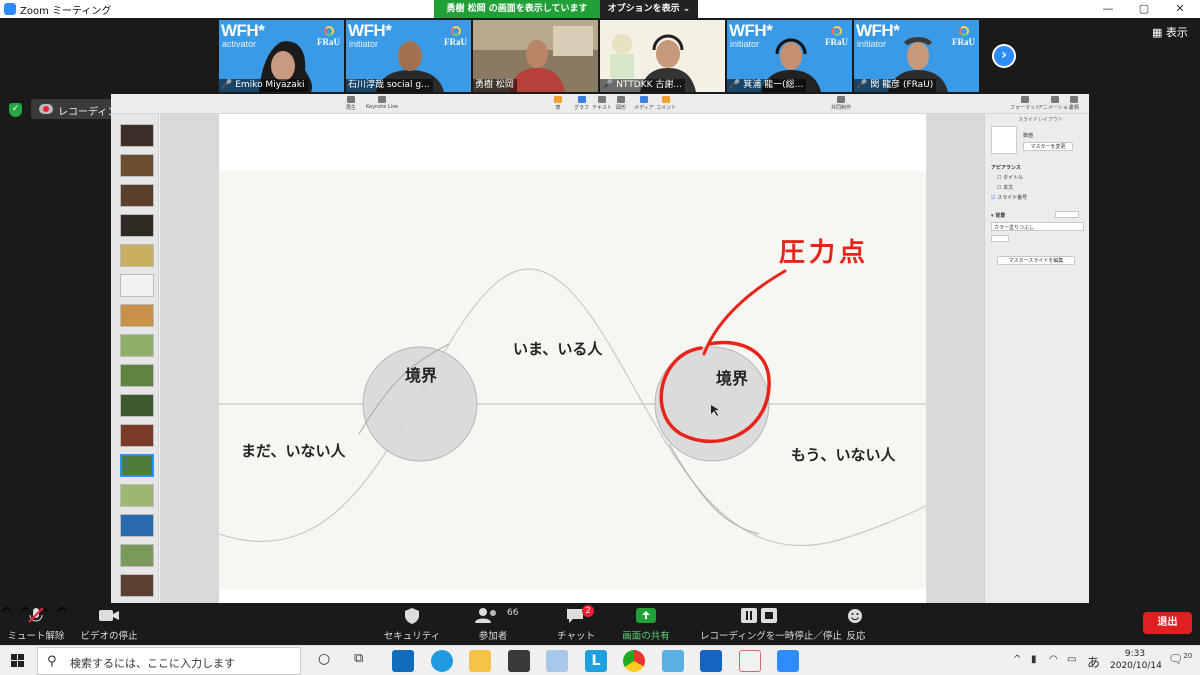  I want to click on maximize-icon: ▢, so click(1144, 9).